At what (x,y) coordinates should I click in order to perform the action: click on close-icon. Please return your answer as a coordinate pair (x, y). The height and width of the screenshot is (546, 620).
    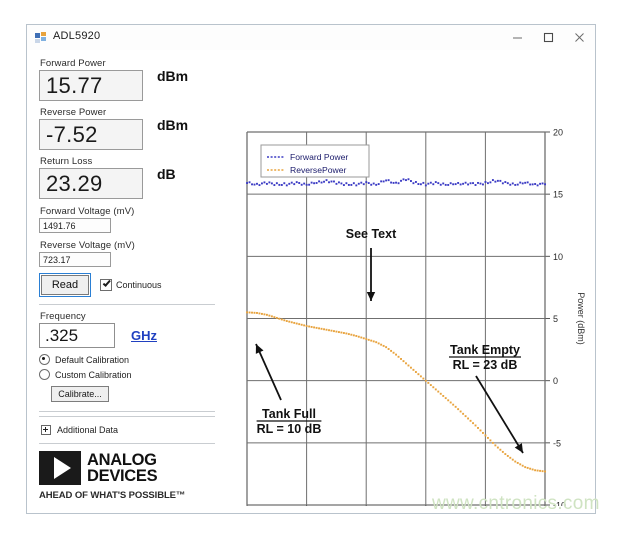
    Looking at the image, I should click on (579, 37).